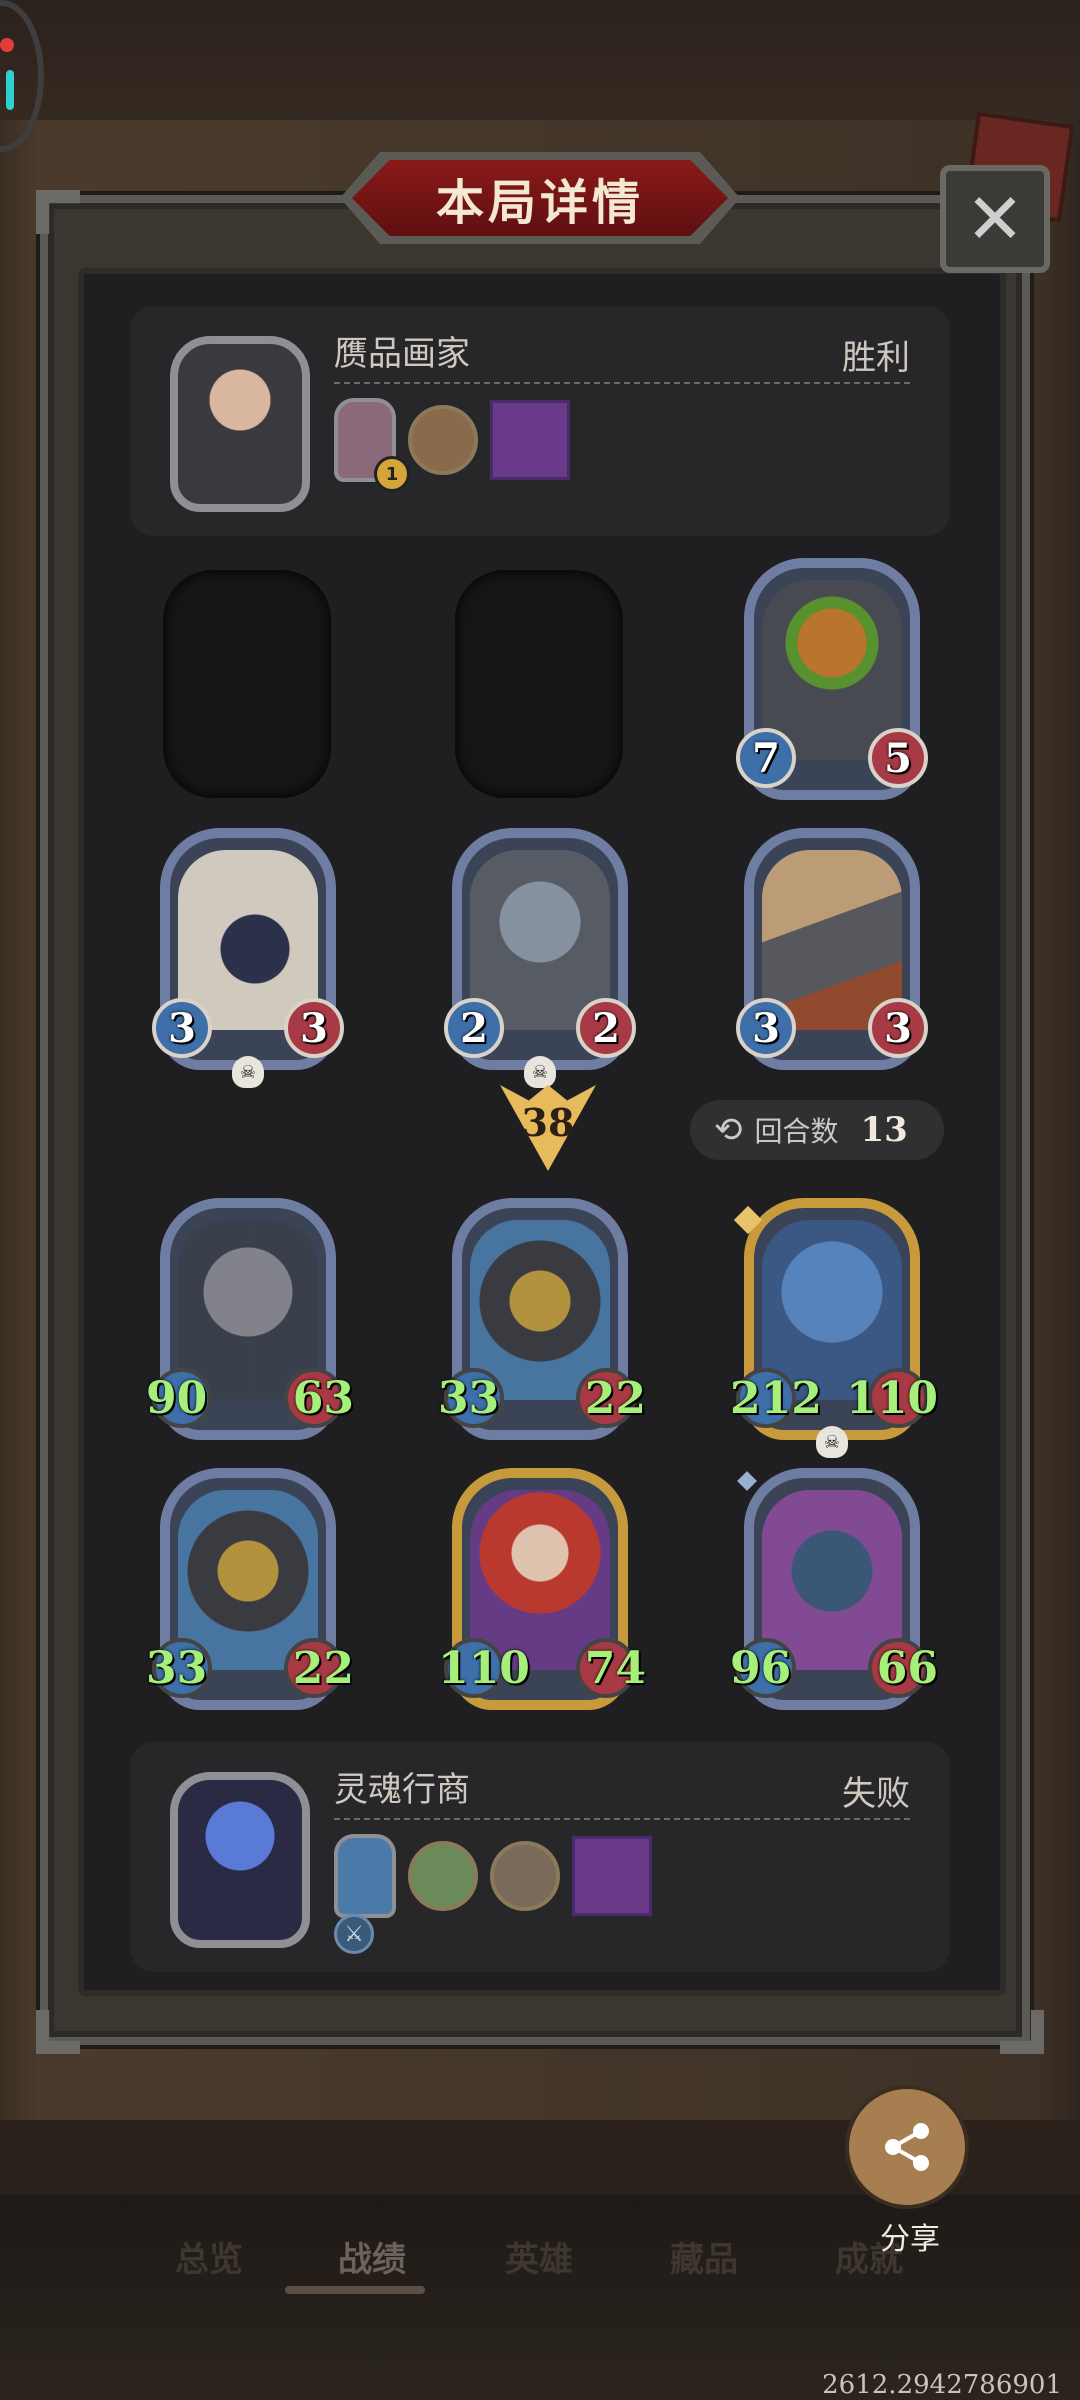 The image size is (1080, 2400). I want to click on health-stat: 2, so click(606, 1028).